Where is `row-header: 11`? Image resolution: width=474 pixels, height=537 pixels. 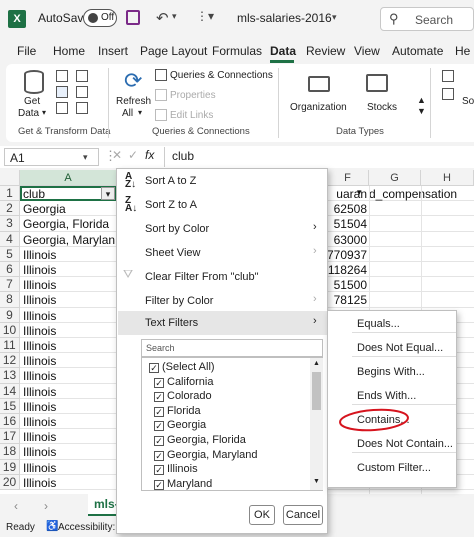 row-header: 11 is located at coordinates (10, 346).